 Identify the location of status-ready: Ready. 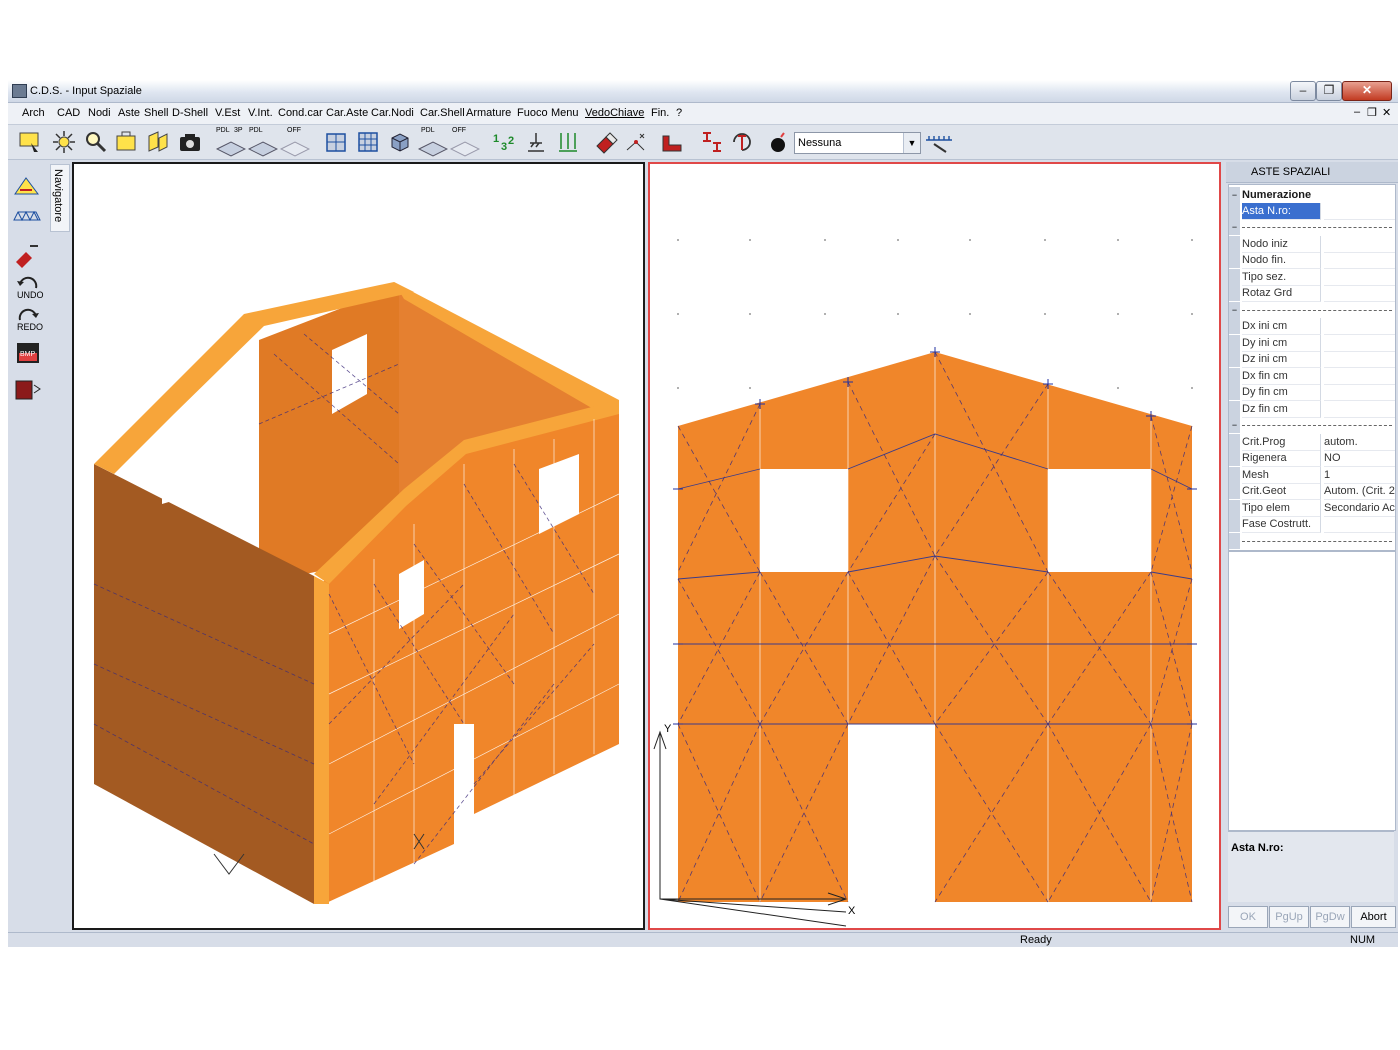
(1036, 940).